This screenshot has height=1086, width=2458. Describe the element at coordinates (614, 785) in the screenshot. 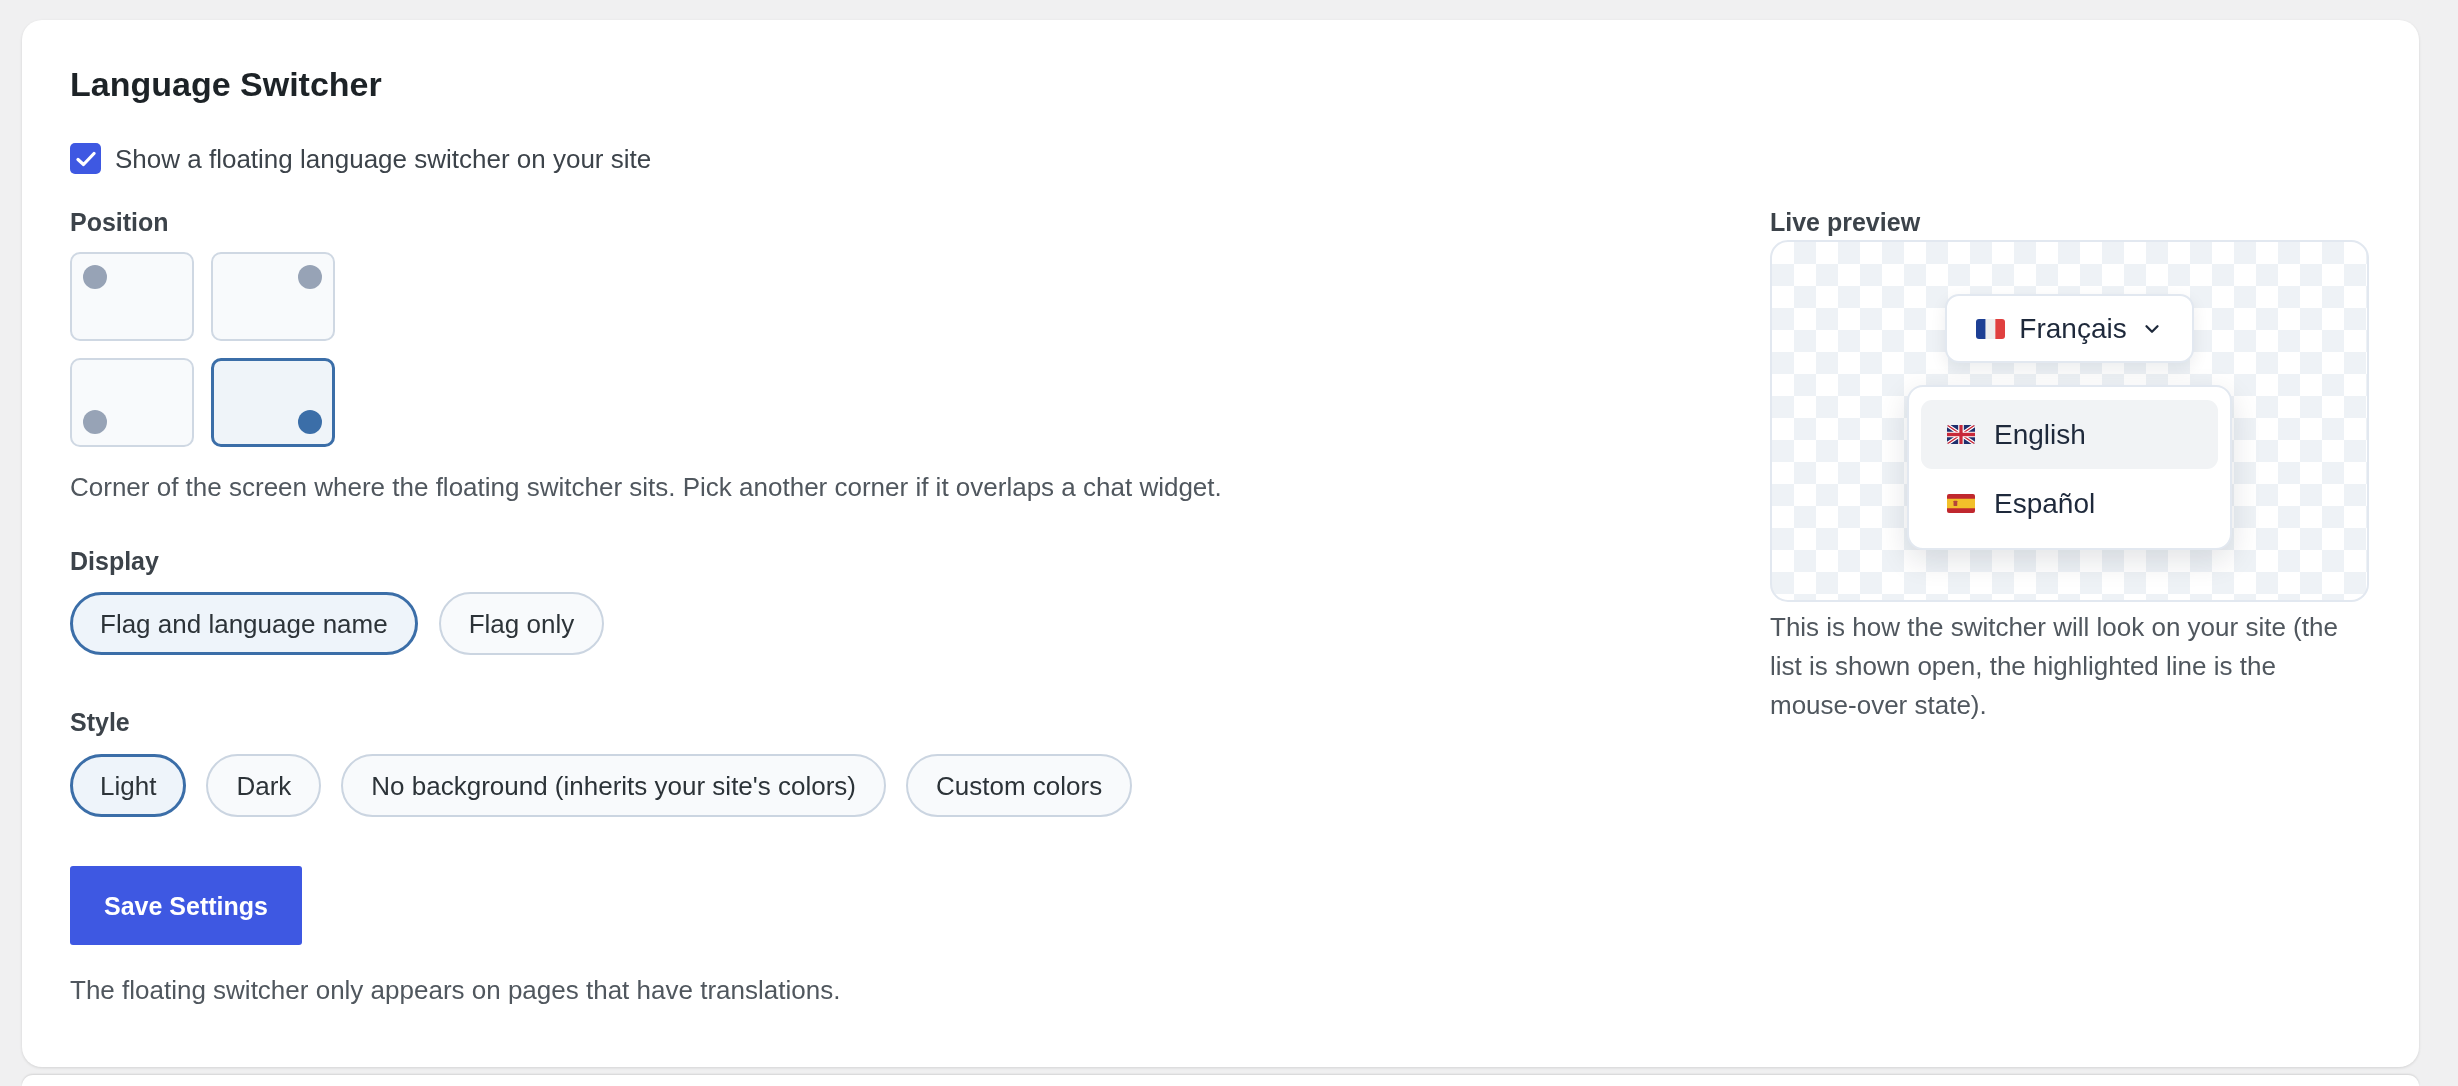

I see `style-option: No background (inherits your site's colors)` at that location.